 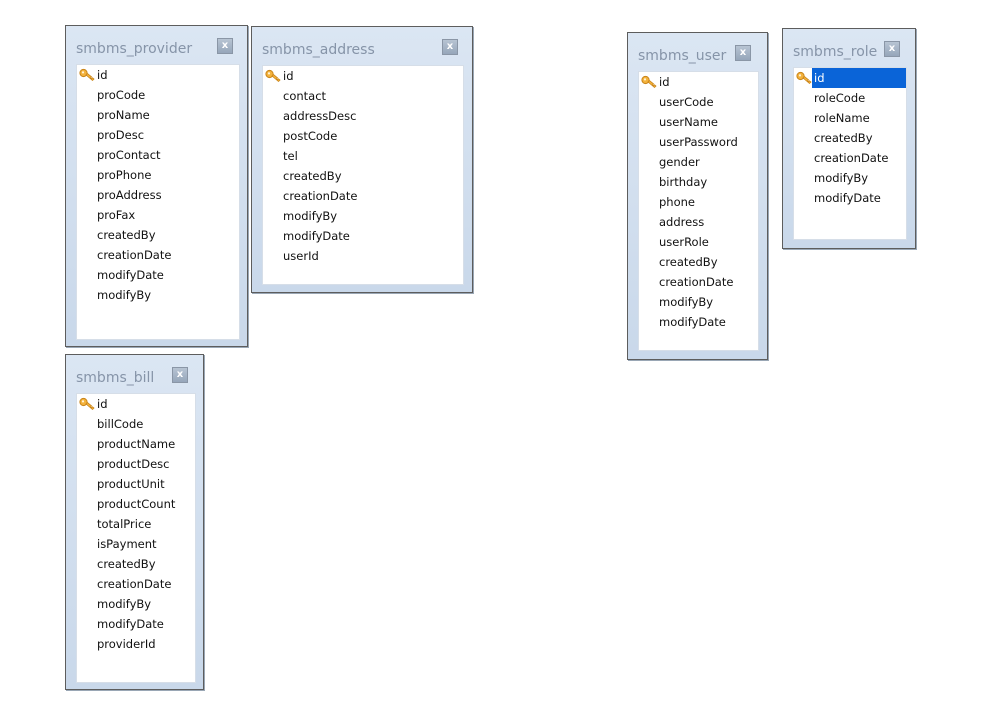 I want to click on field-row: productName, so click(x=136, y=444).